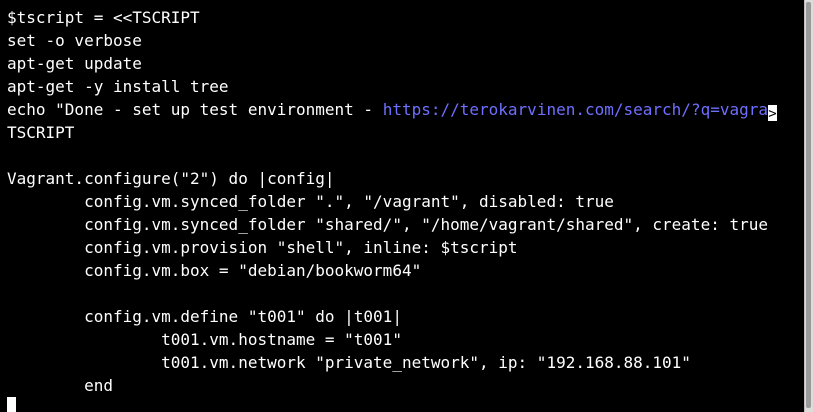 The width and height of the screenshot is (813, 412). I want to click on code-line-4: apt-get -y install tree, so click(118, 86).